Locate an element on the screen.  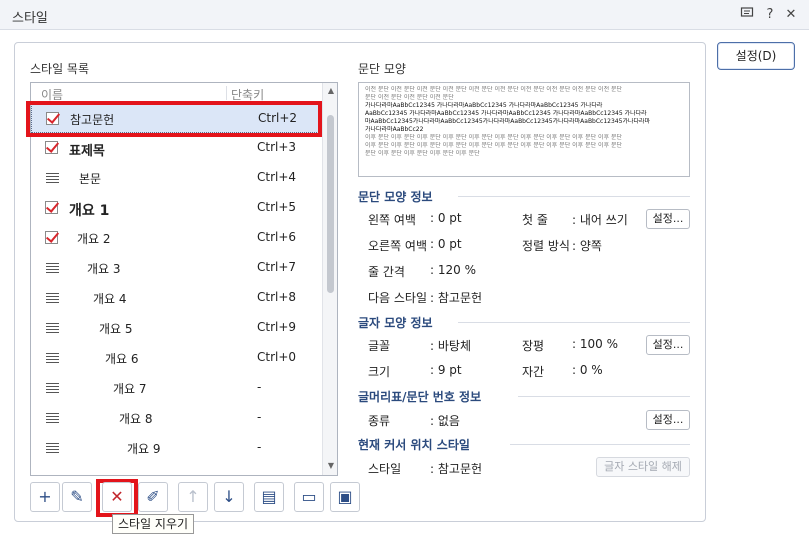
first-line-value: : 내어 쓰기 is located at coordinates (600, 220).